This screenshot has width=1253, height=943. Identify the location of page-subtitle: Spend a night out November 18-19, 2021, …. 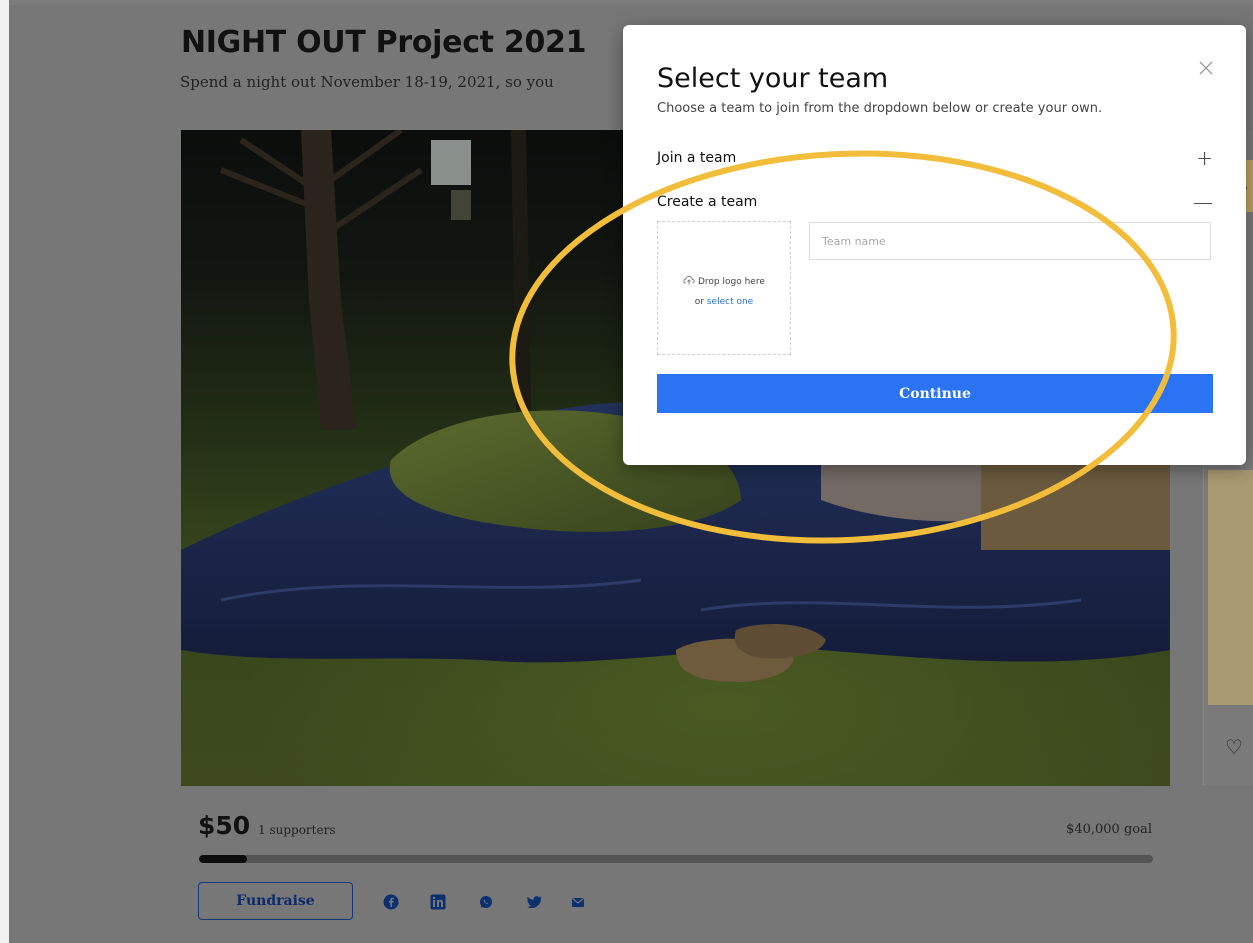
(367, 82).